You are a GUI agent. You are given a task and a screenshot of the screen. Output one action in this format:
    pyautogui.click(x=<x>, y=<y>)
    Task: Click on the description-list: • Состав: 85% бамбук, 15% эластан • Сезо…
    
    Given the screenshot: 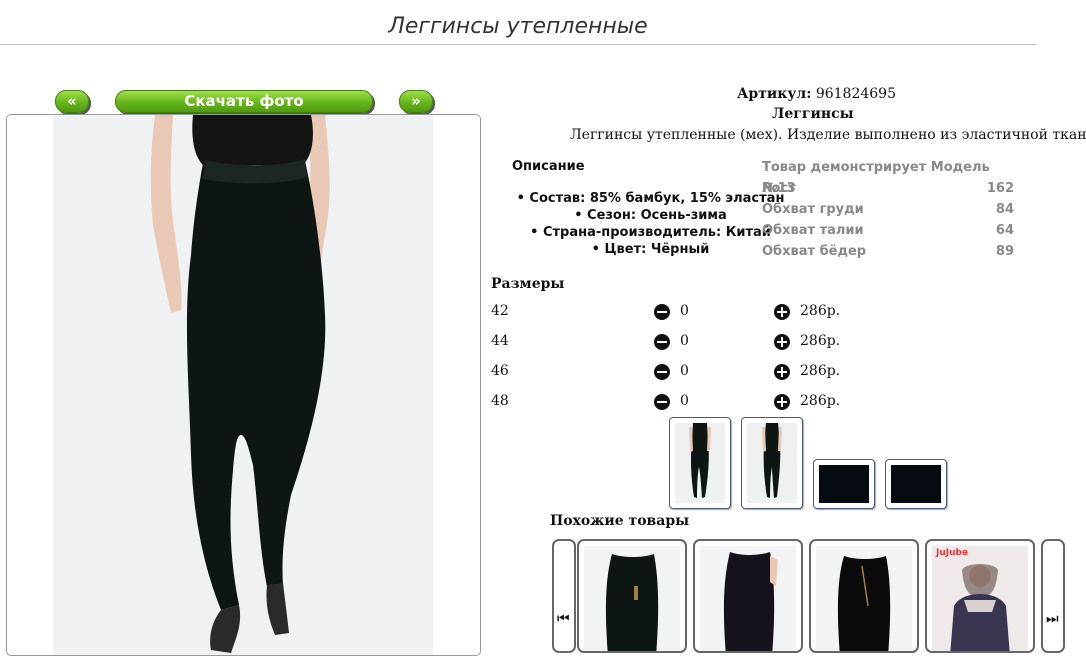 What is the action you would take?
    pyautogui.click(x=650, y=224)
    